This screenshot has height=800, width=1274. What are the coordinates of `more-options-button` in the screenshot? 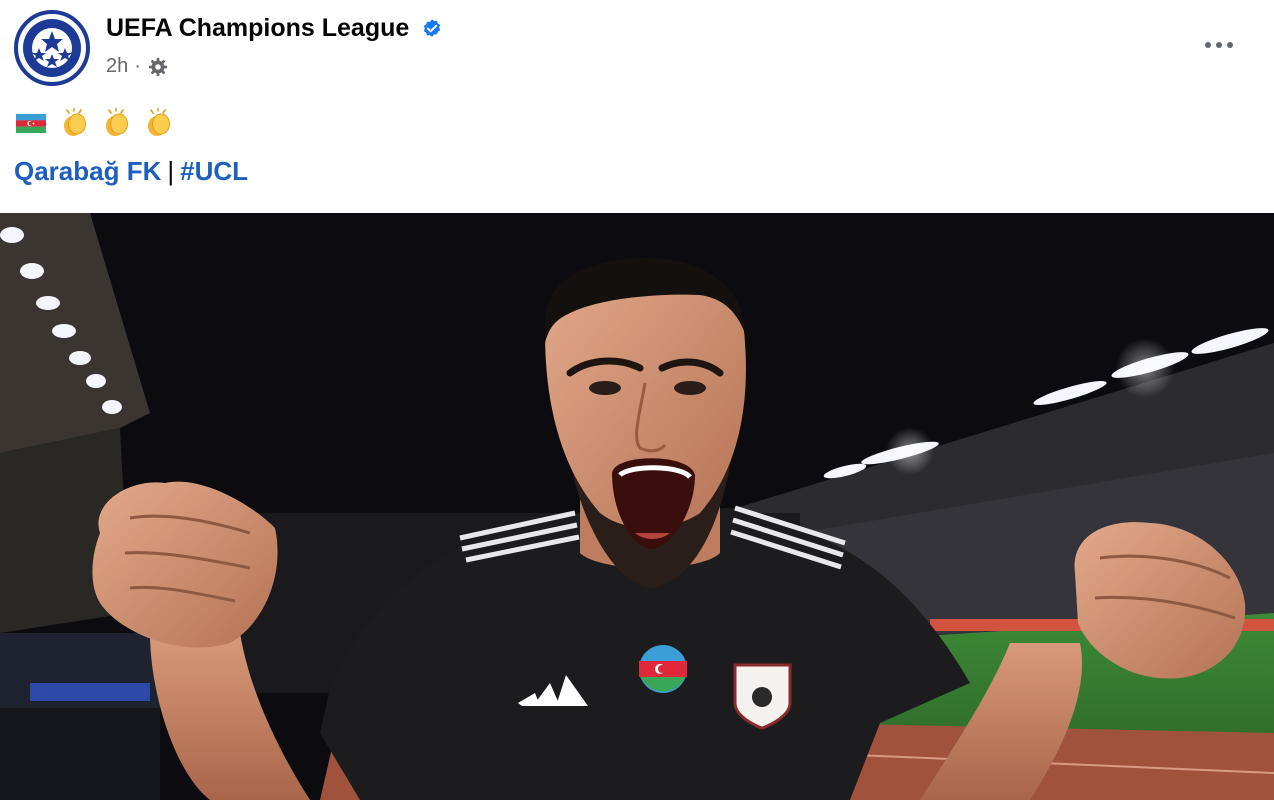 It's located at (1219, 45).